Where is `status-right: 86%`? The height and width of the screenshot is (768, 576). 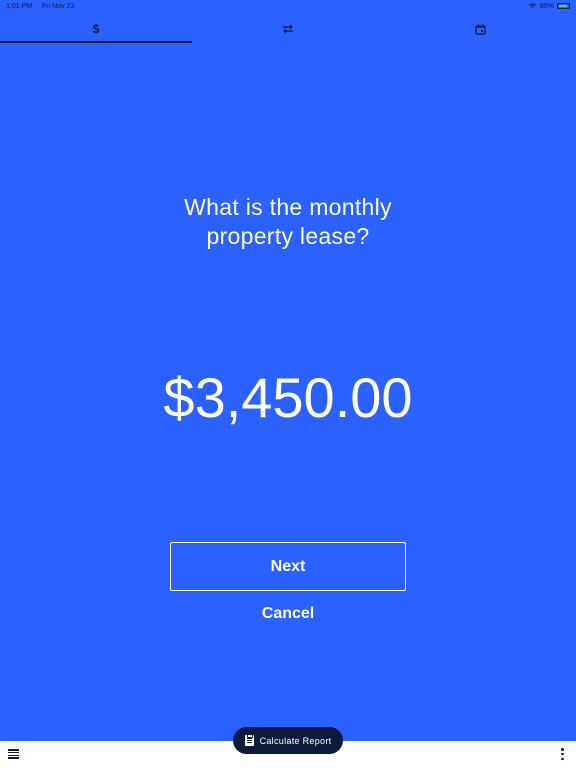
status-right: 86% is located at coordinates (549, 6).